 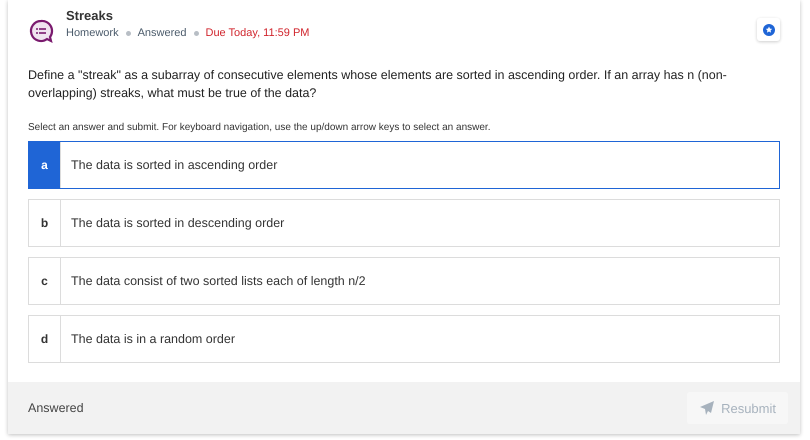 I want to click on meta-label: Homework, so click(x=92, y=33).